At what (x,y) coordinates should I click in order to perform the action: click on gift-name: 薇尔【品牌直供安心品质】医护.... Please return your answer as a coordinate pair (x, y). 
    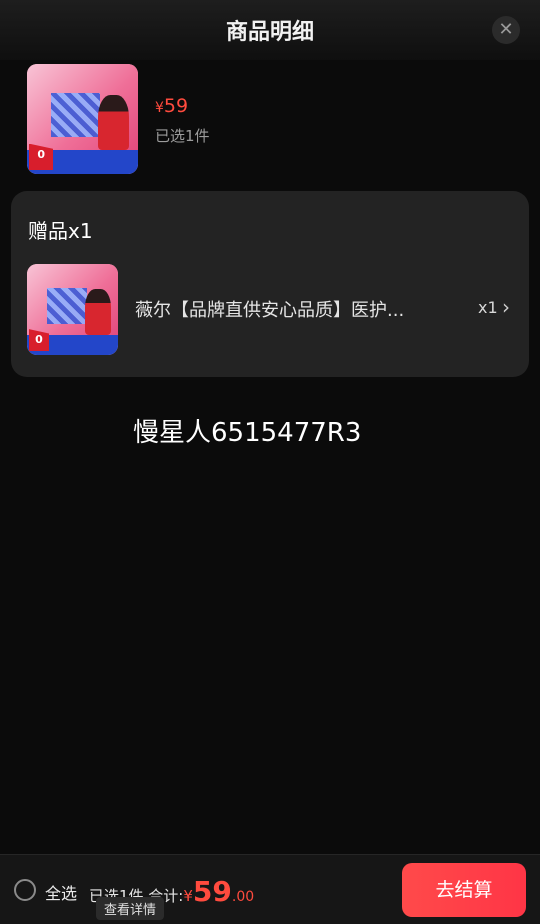
    Looking at the image, I should click on (285, 309).